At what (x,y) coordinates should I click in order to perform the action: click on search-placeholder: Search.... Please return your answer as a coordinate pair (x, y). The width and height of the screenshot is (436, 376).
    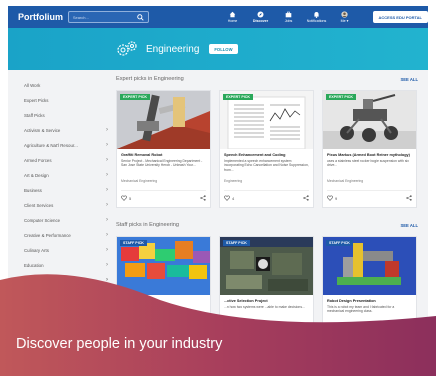
    Looking at the image, I should click on (80, 17).